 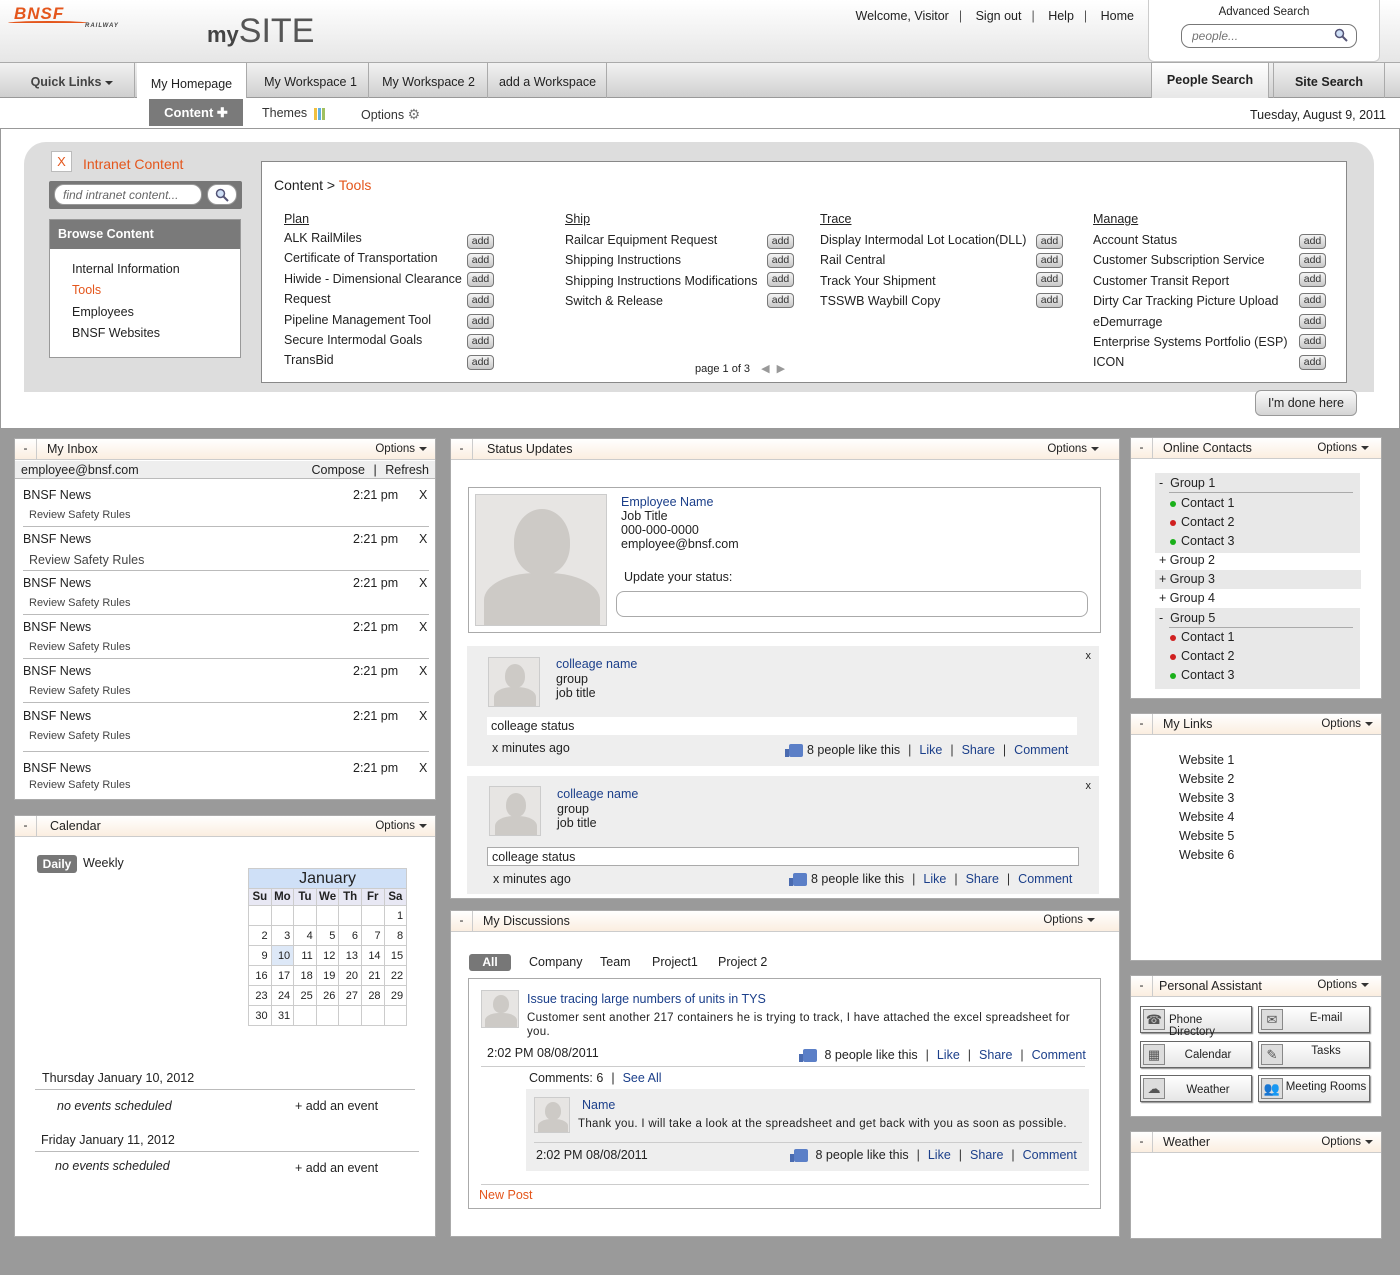 I want to click on commenter-name: Name, so click(x=598, y=1105).